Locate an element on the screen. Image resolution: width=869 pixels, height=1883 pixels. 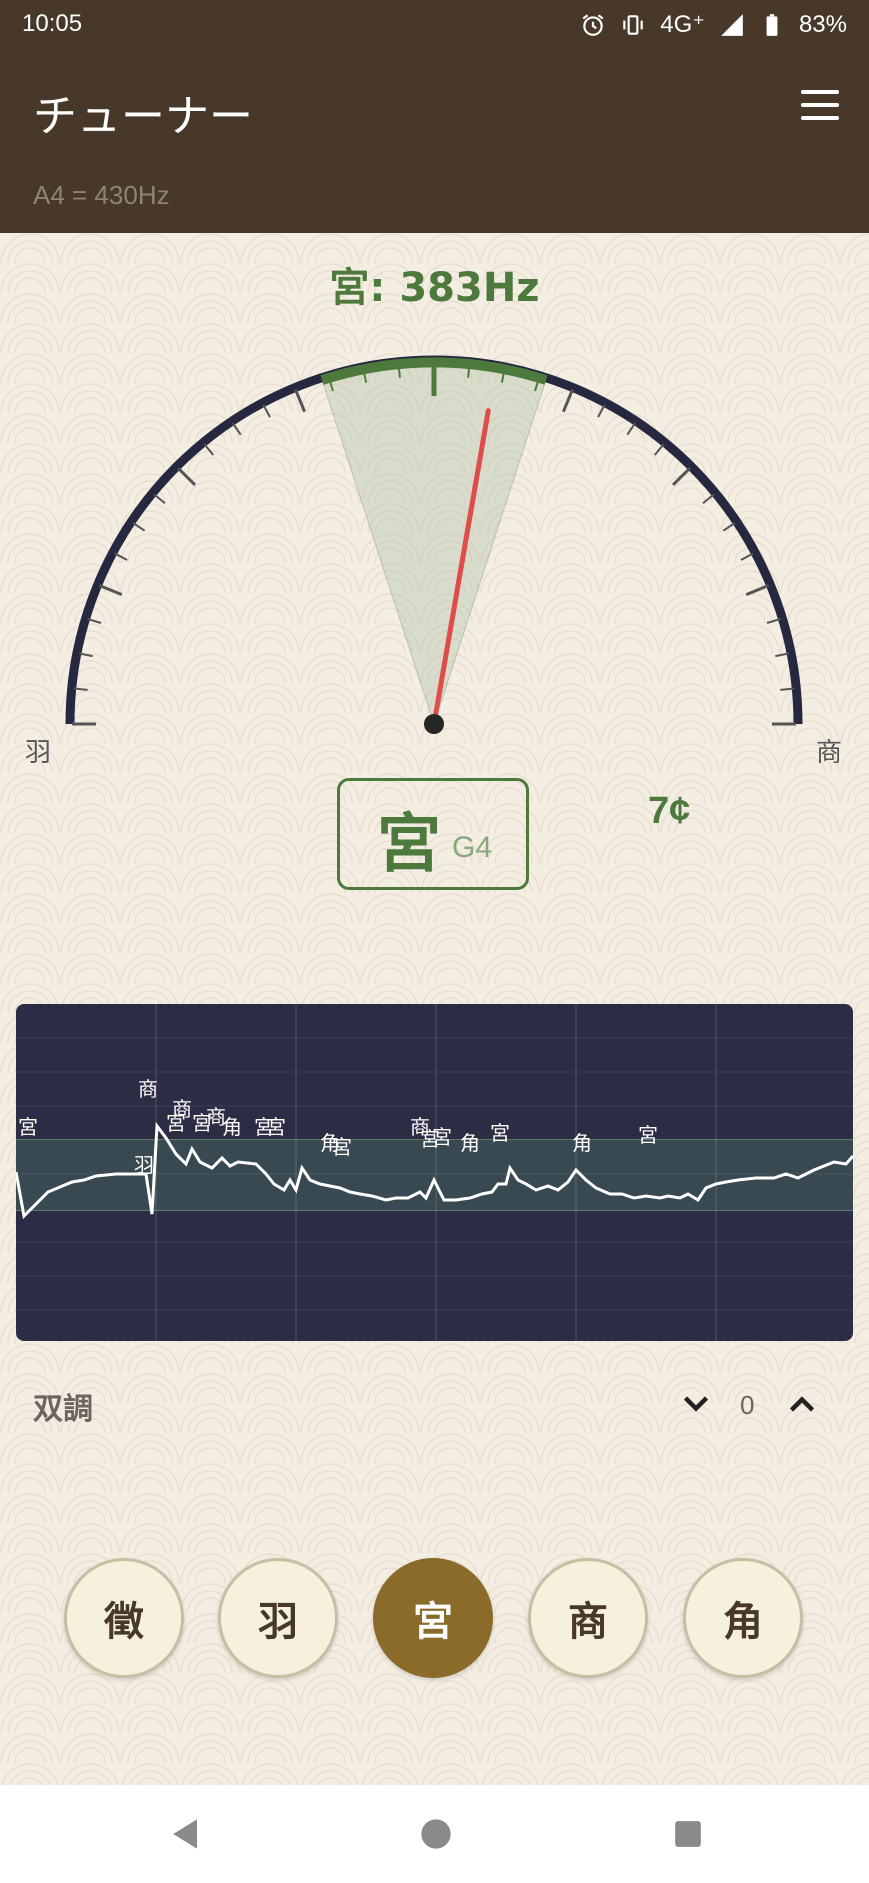
home-icon is located at coordinates (436, 1834).